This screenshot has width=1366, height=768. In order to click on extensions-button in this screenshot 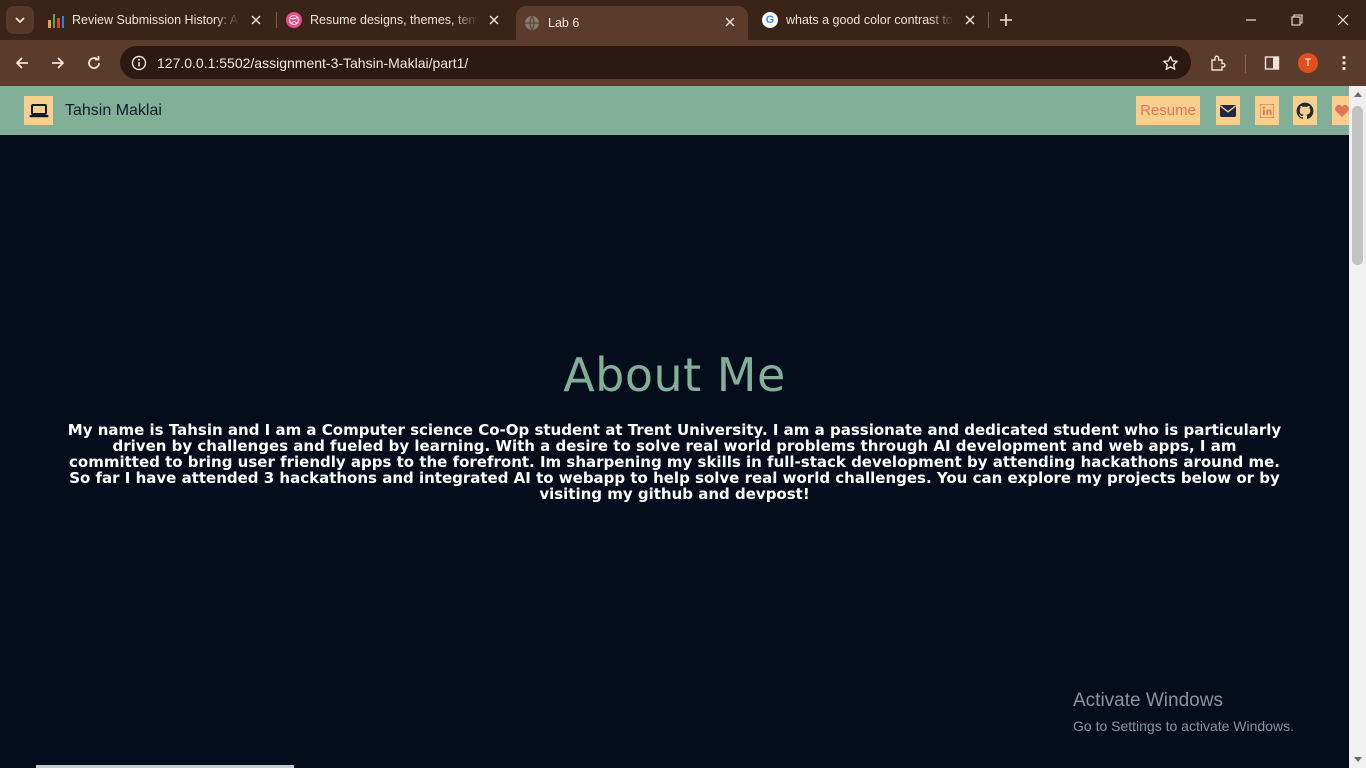, I will do `click(1218, 63)`.